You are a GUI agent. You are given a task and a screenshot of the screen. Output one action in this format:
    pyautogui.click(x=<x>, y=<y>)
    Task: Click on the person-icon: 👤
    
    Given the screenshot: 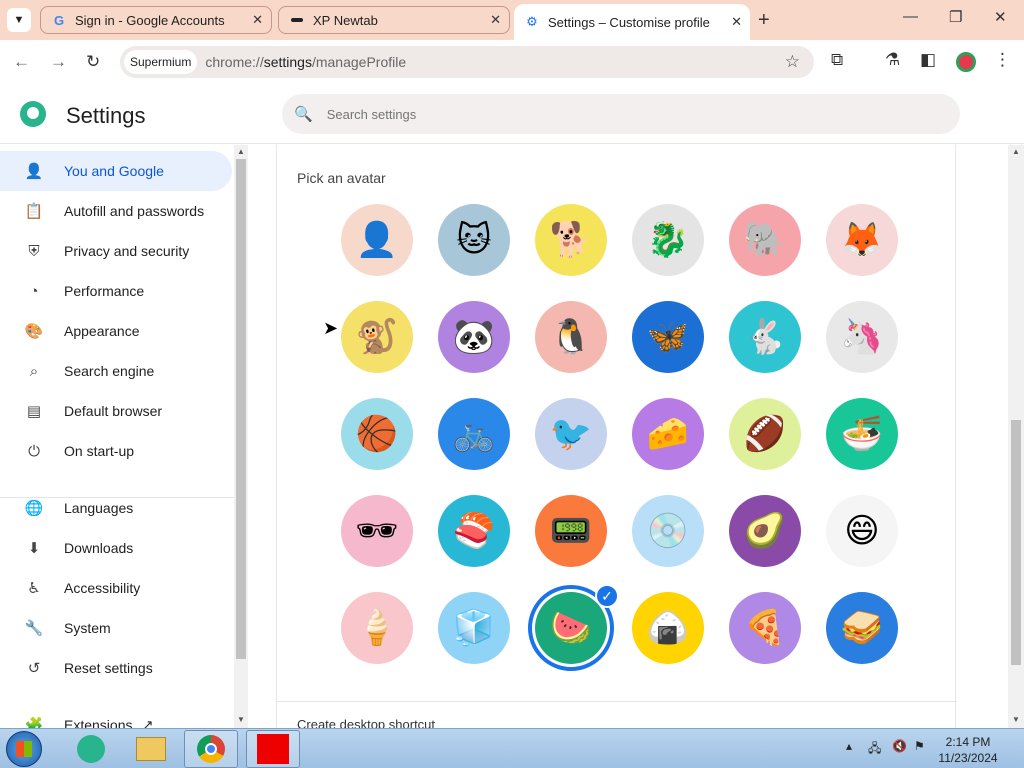 What is the action you would take?
    pyautogui.click(x=34, y=171)
    